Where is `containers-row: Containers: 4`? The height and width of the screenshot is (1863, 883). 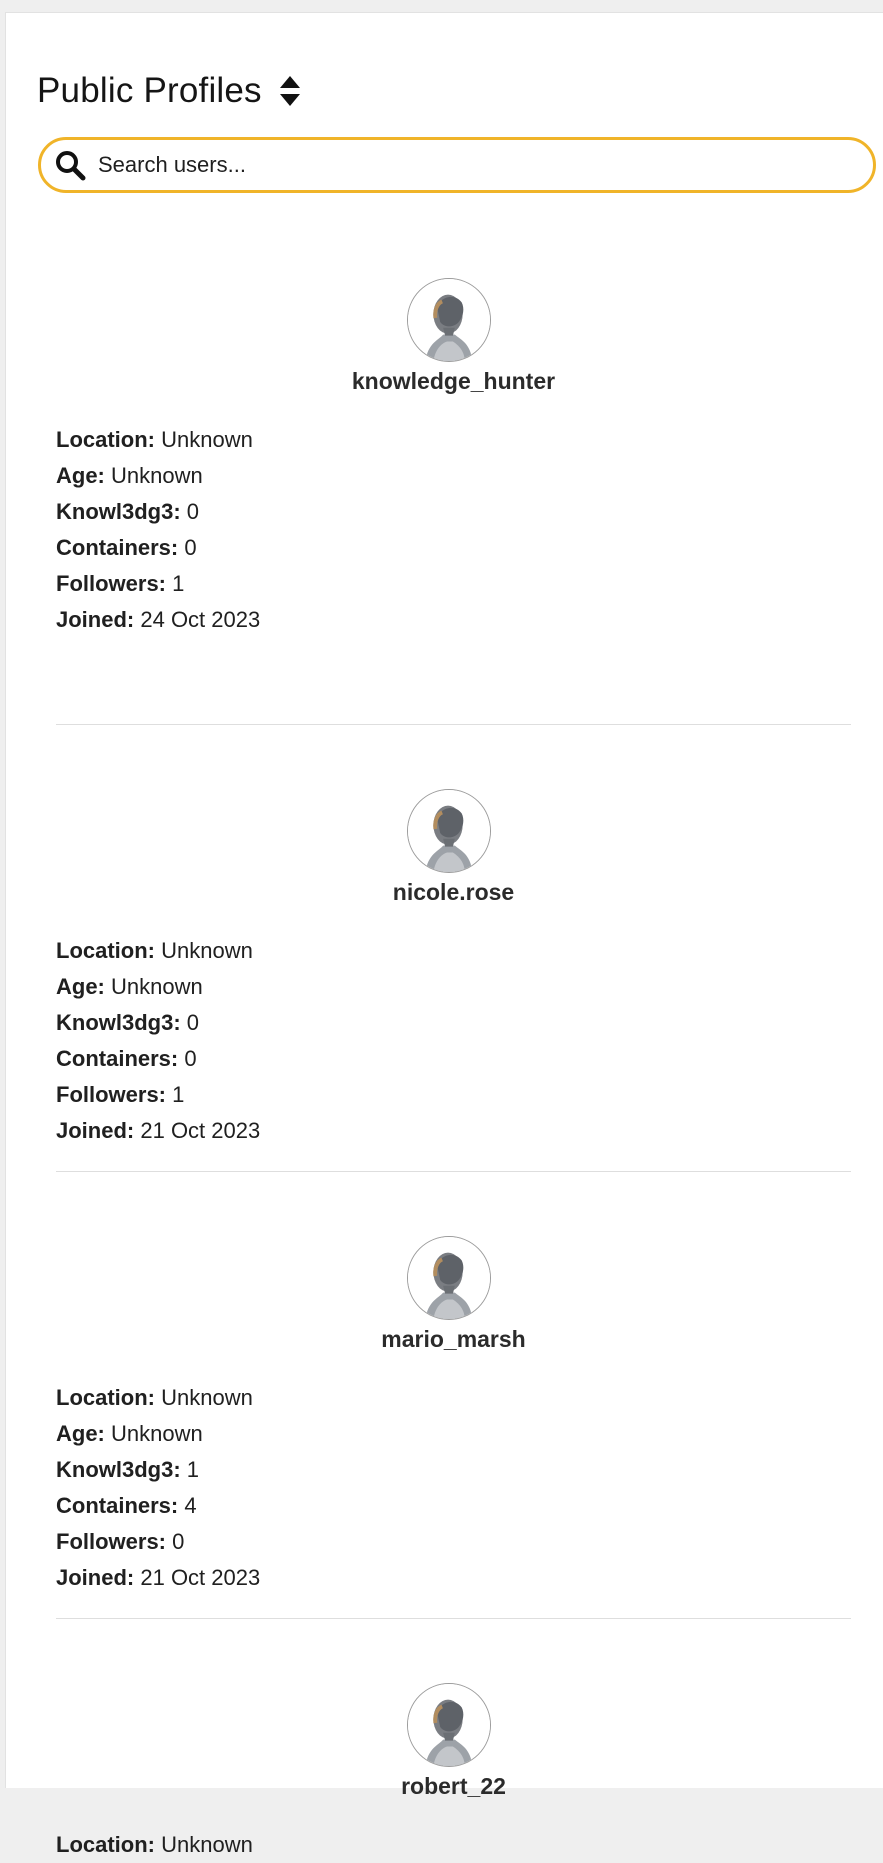 containers-row: Containers: 4 is located at coordinates (158, 1506).